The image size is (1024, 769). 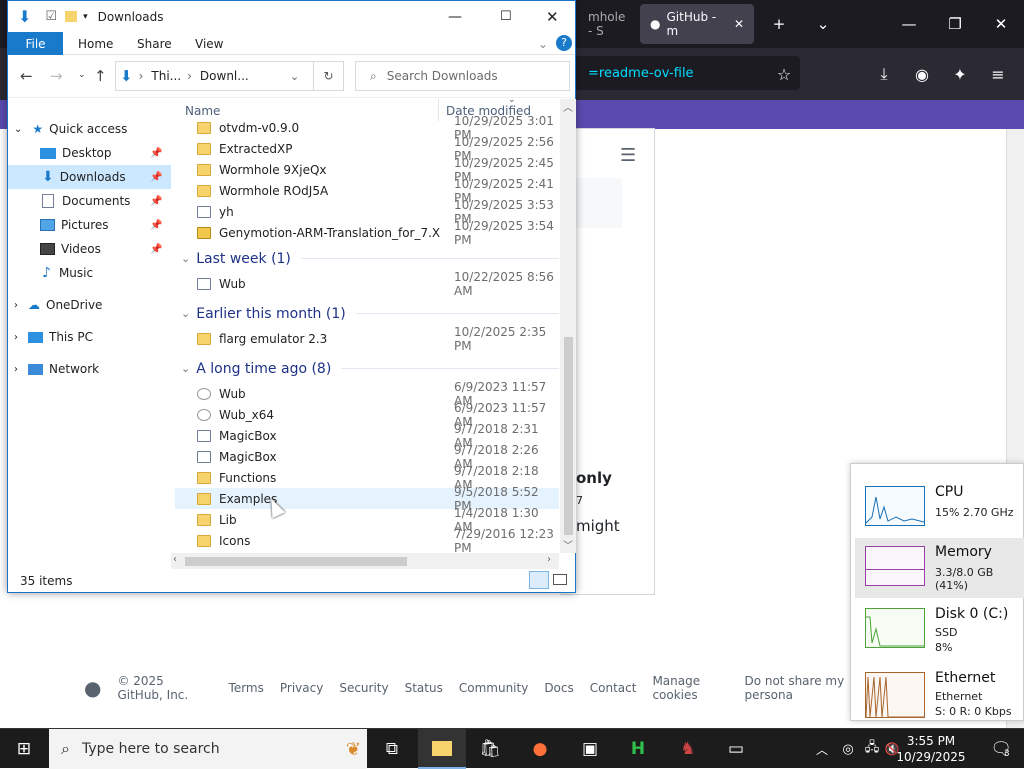 I want to click on group-header: ⌄ A long time ago (8), so click(x=367, y=368).